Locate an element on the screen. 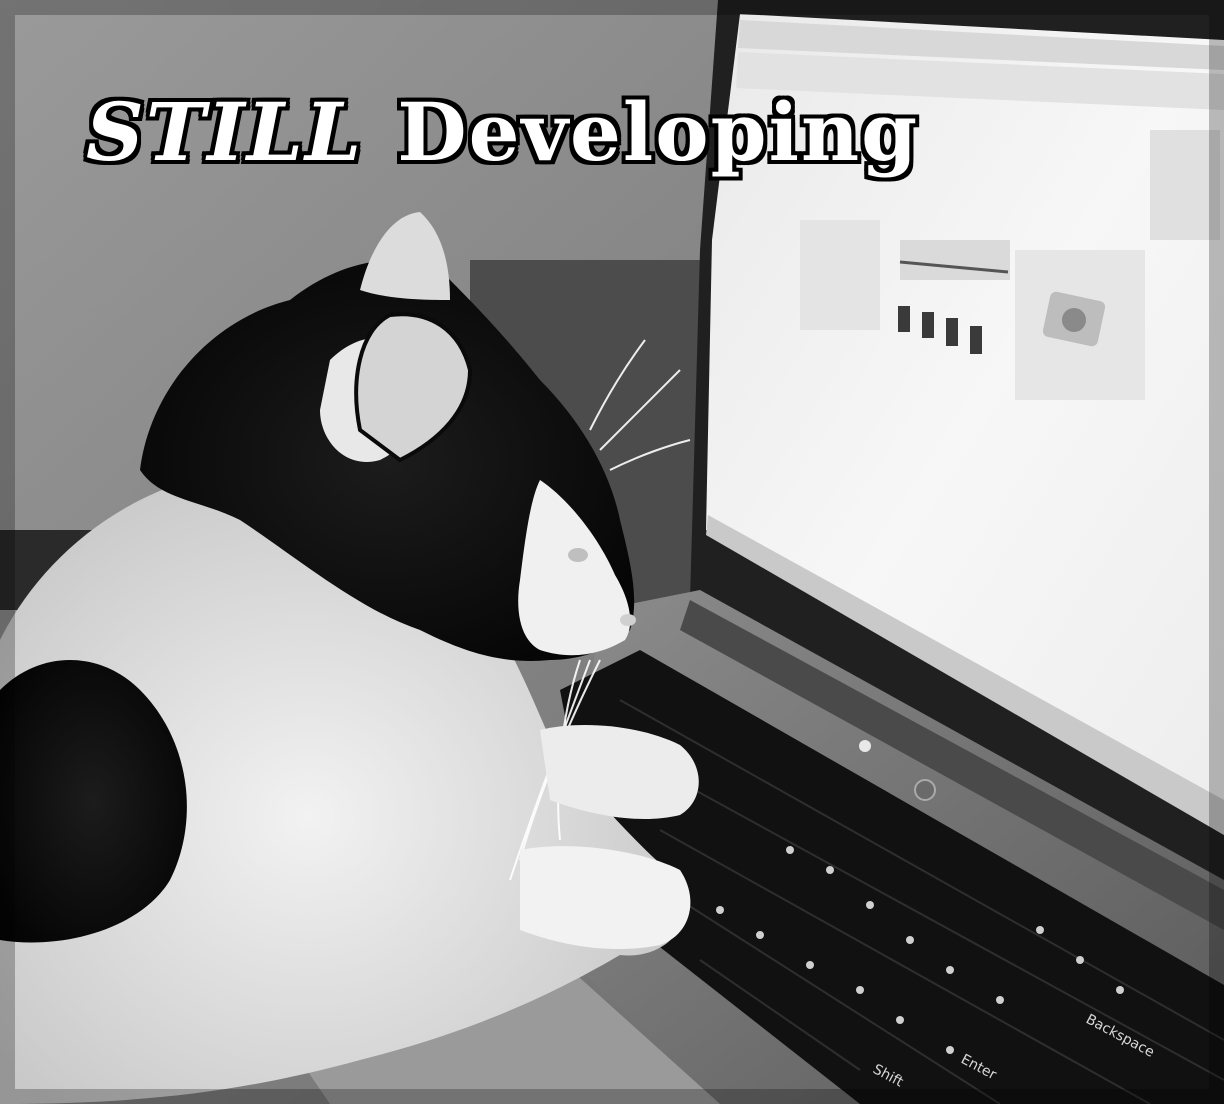 This screenshot has width=1224, height=1104. page-sidebar is located at coordinates (840, 275).